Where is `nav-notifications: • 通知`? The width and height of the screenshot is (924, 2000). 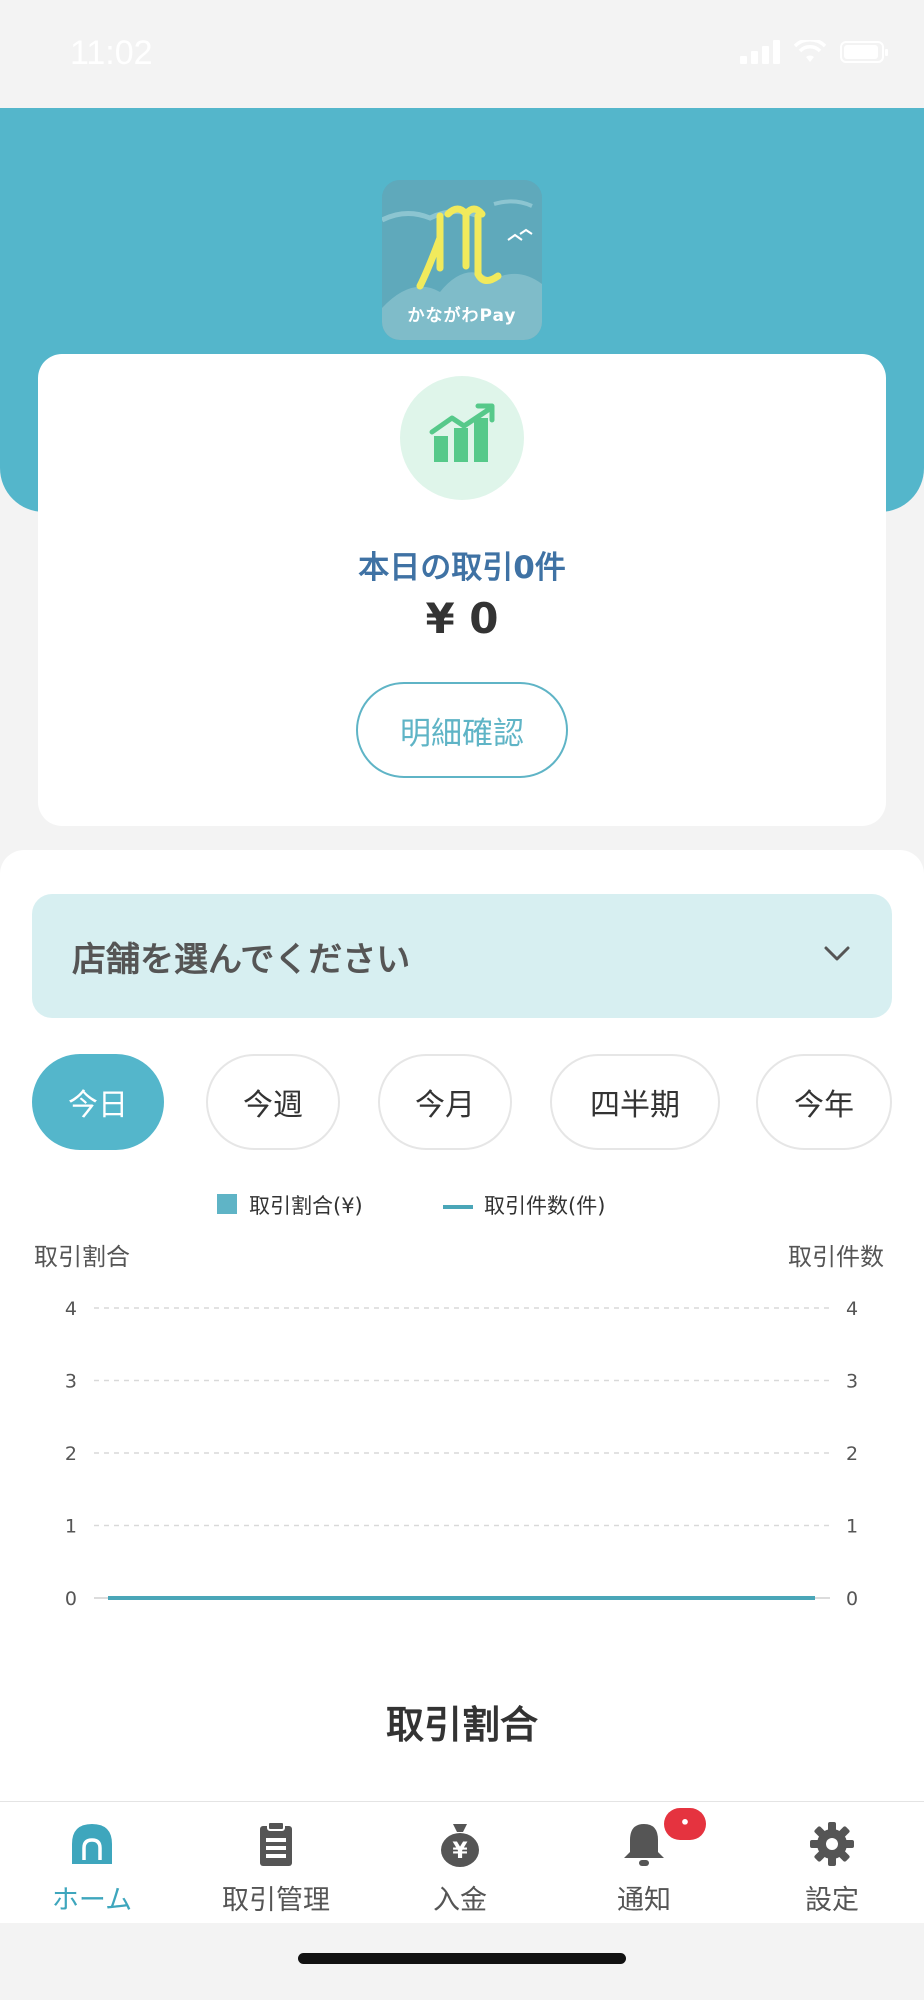 nav-notifications: • 通知 is located at coordinates (644, 1863).